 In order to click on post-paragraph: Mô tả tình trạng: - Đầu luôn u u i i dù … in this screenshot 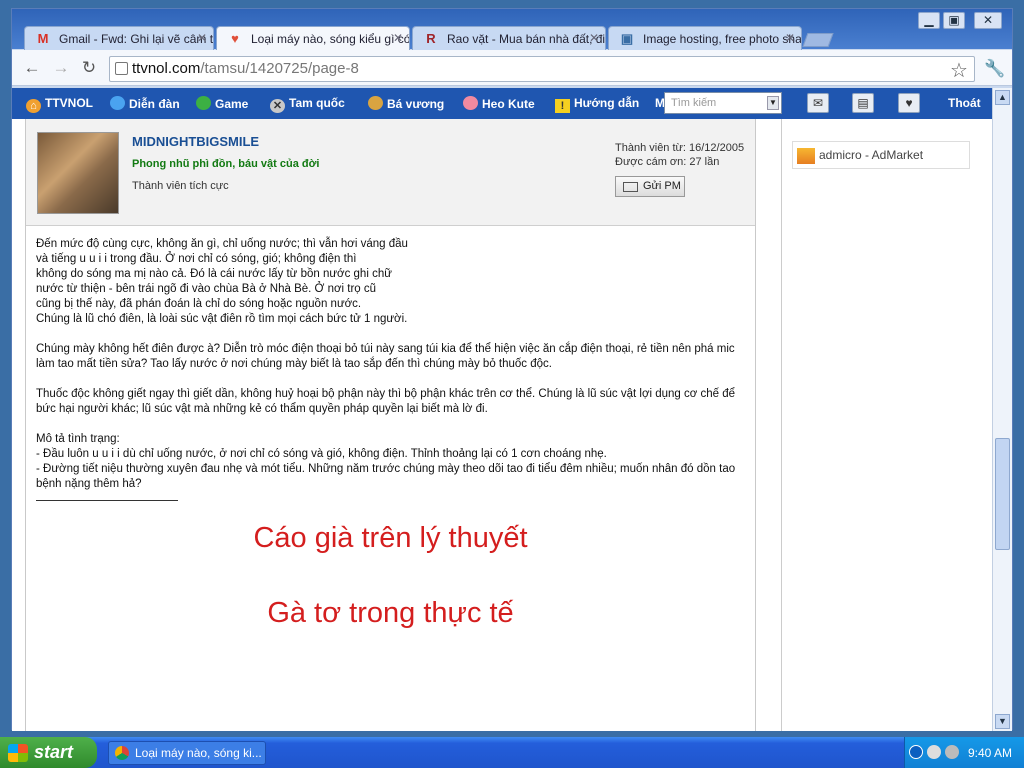, I will do `click(386, 461)`.